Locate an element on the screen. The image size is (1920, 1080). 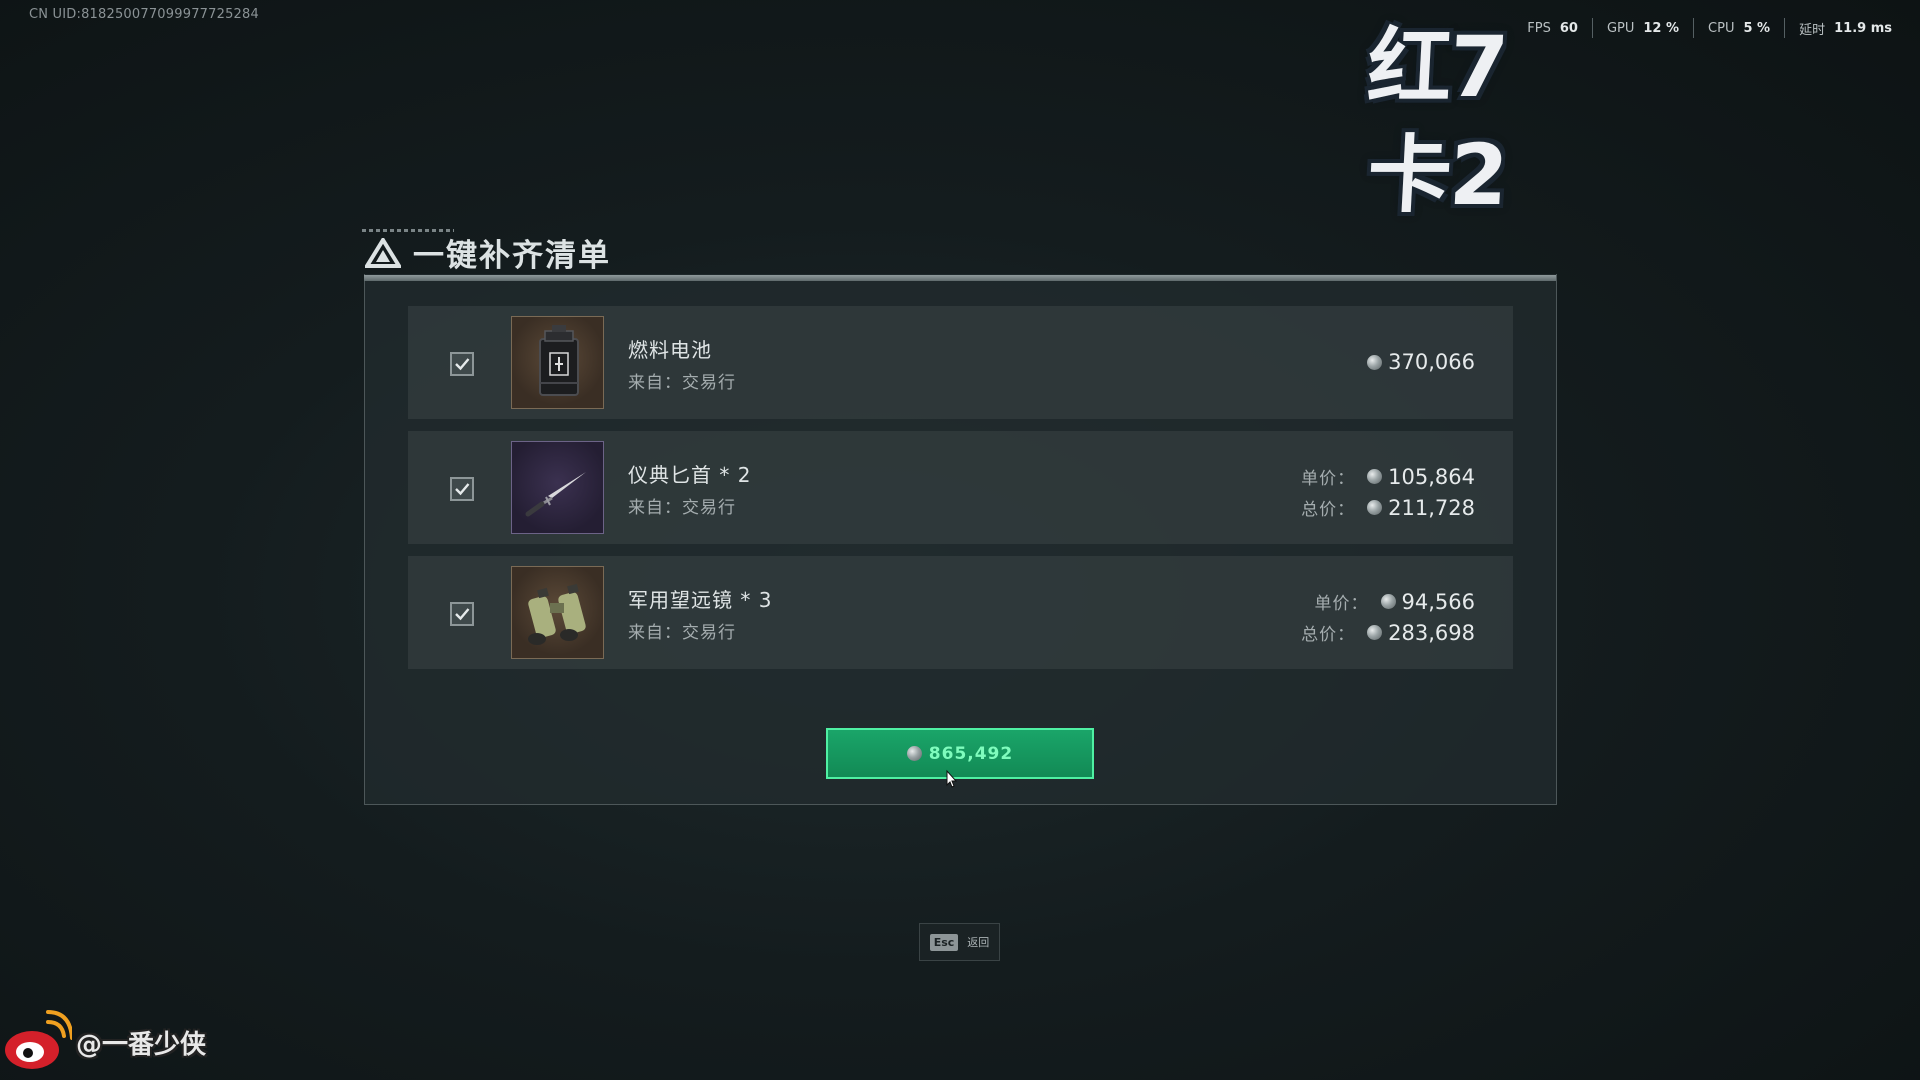
weibo-watermark: @一番少侠 is located at coordinates (104, 1042).